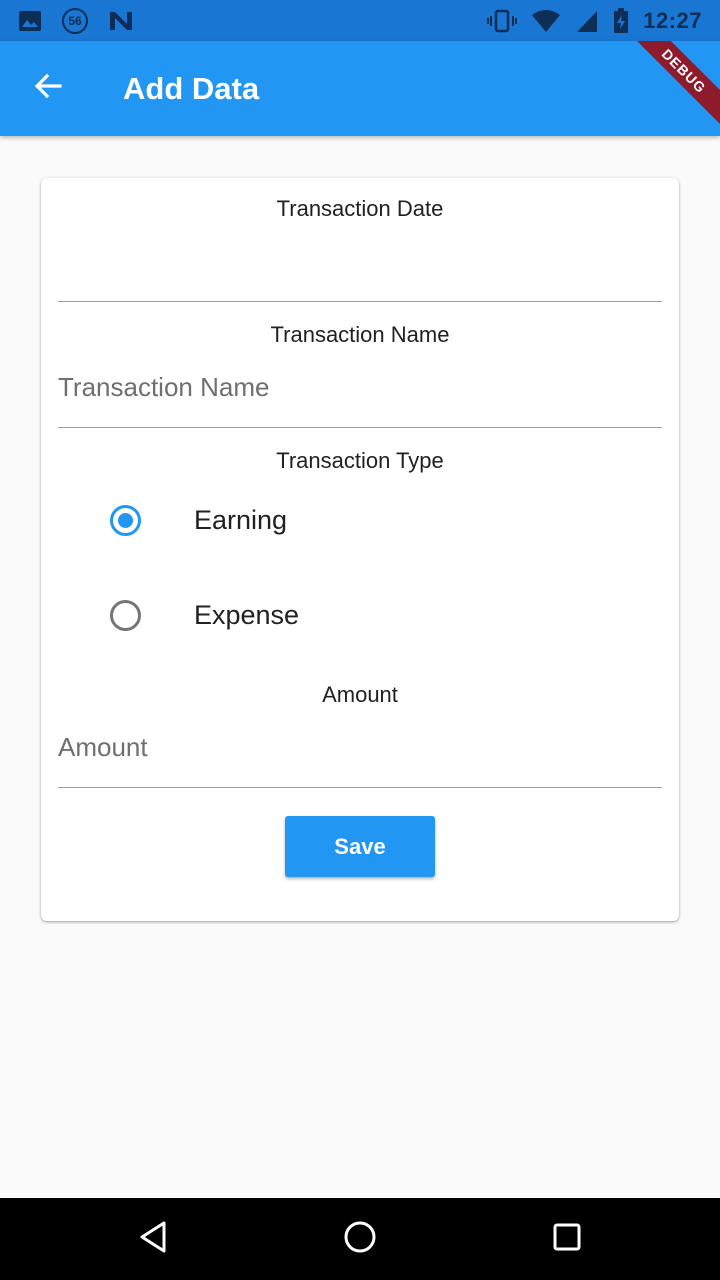 Image resolution: width=720 pixels, height=1280 pixels. I want to click on radio-option-earning: Earning, so click(360, 520).